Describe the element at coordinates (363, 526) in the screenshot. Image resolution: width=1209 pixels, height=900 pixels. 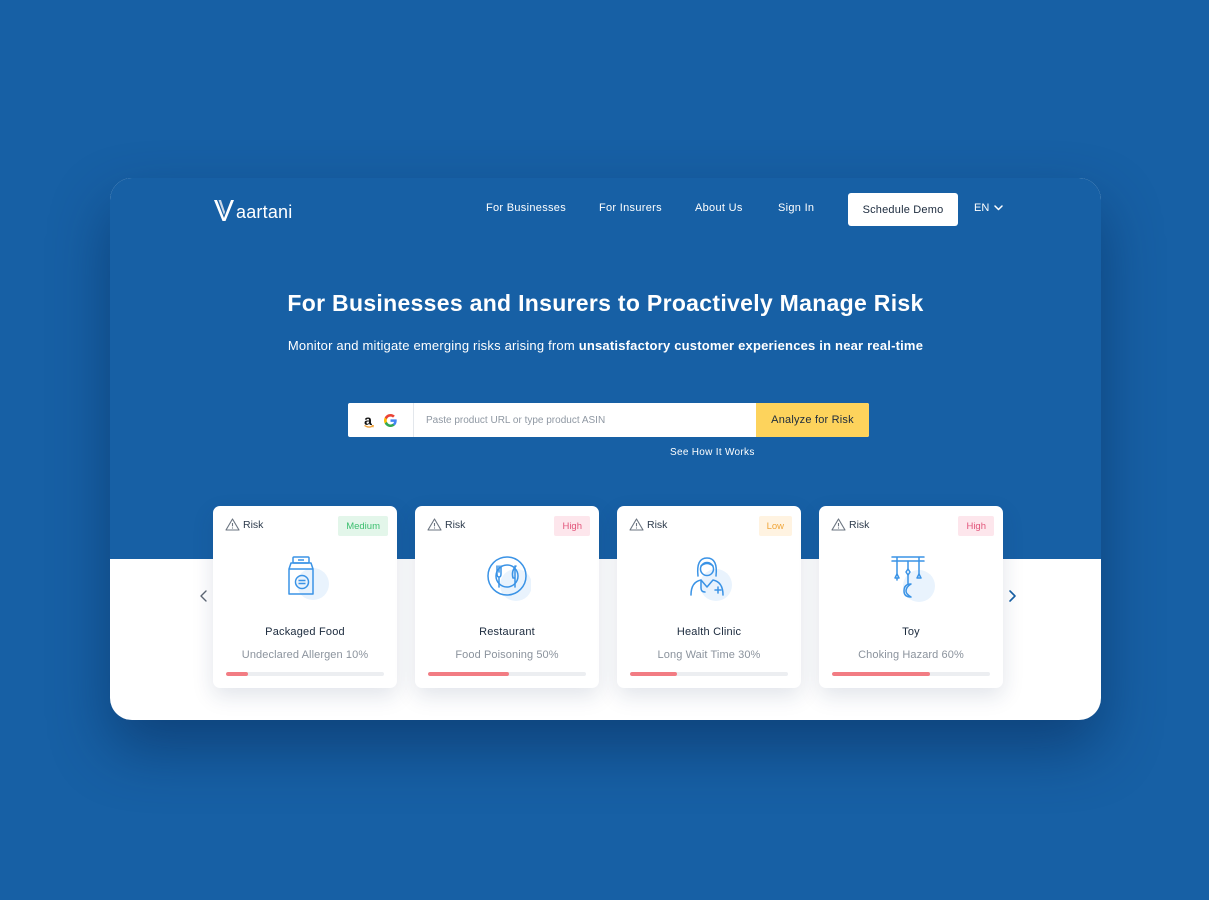
I see `risk-level-badge: Medium` at that location.